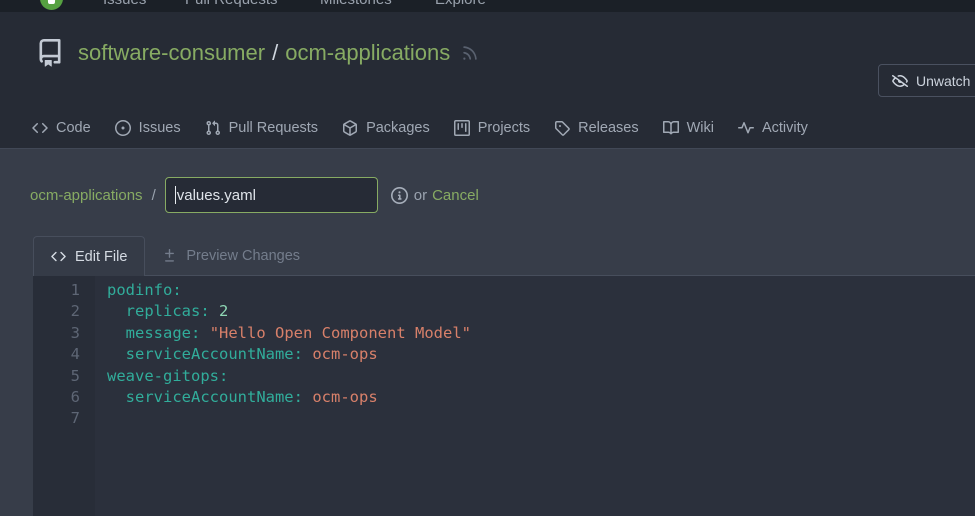  I want to click on tab-label: Packages, so click(398, 127).